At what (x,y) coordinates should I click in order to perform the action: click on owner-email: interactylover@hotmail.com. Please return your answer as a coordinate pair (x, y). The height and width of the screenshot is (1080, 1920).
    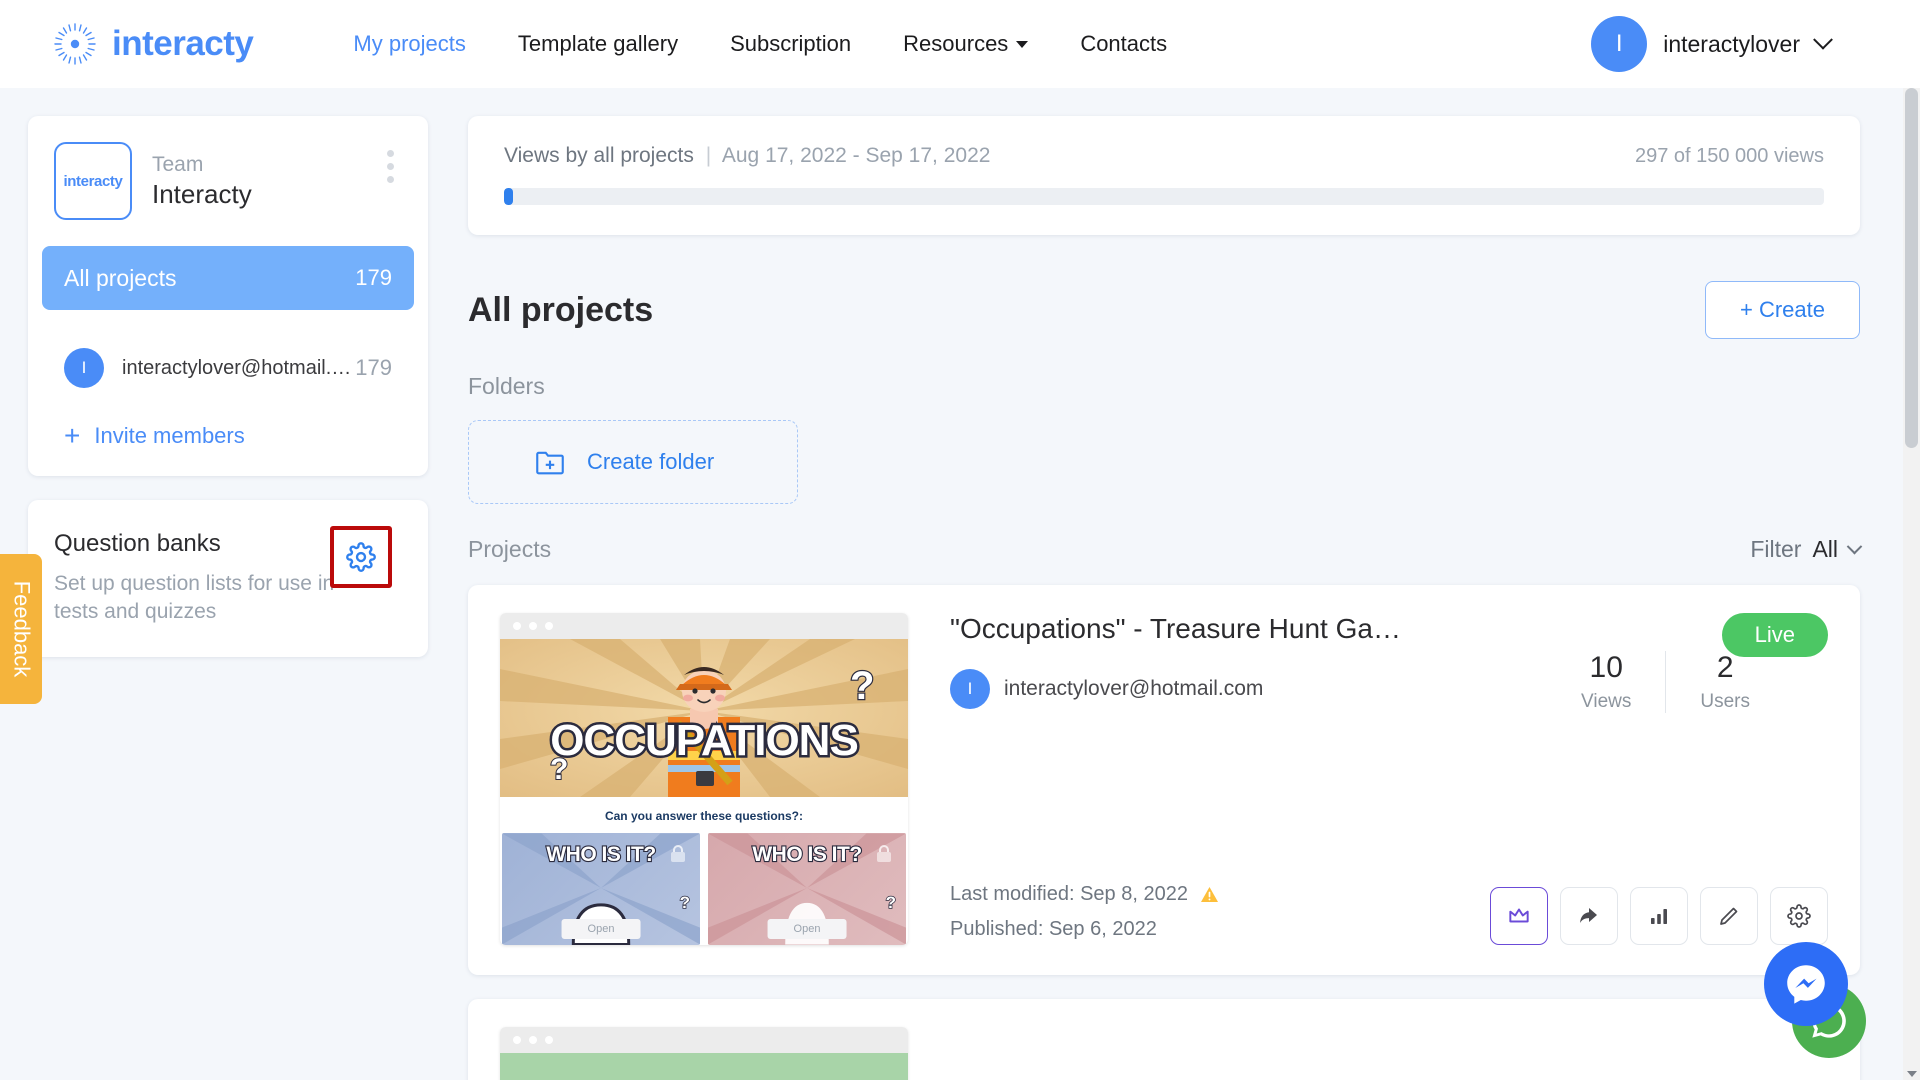
    Looking at the image, I should click on (1134, 688).